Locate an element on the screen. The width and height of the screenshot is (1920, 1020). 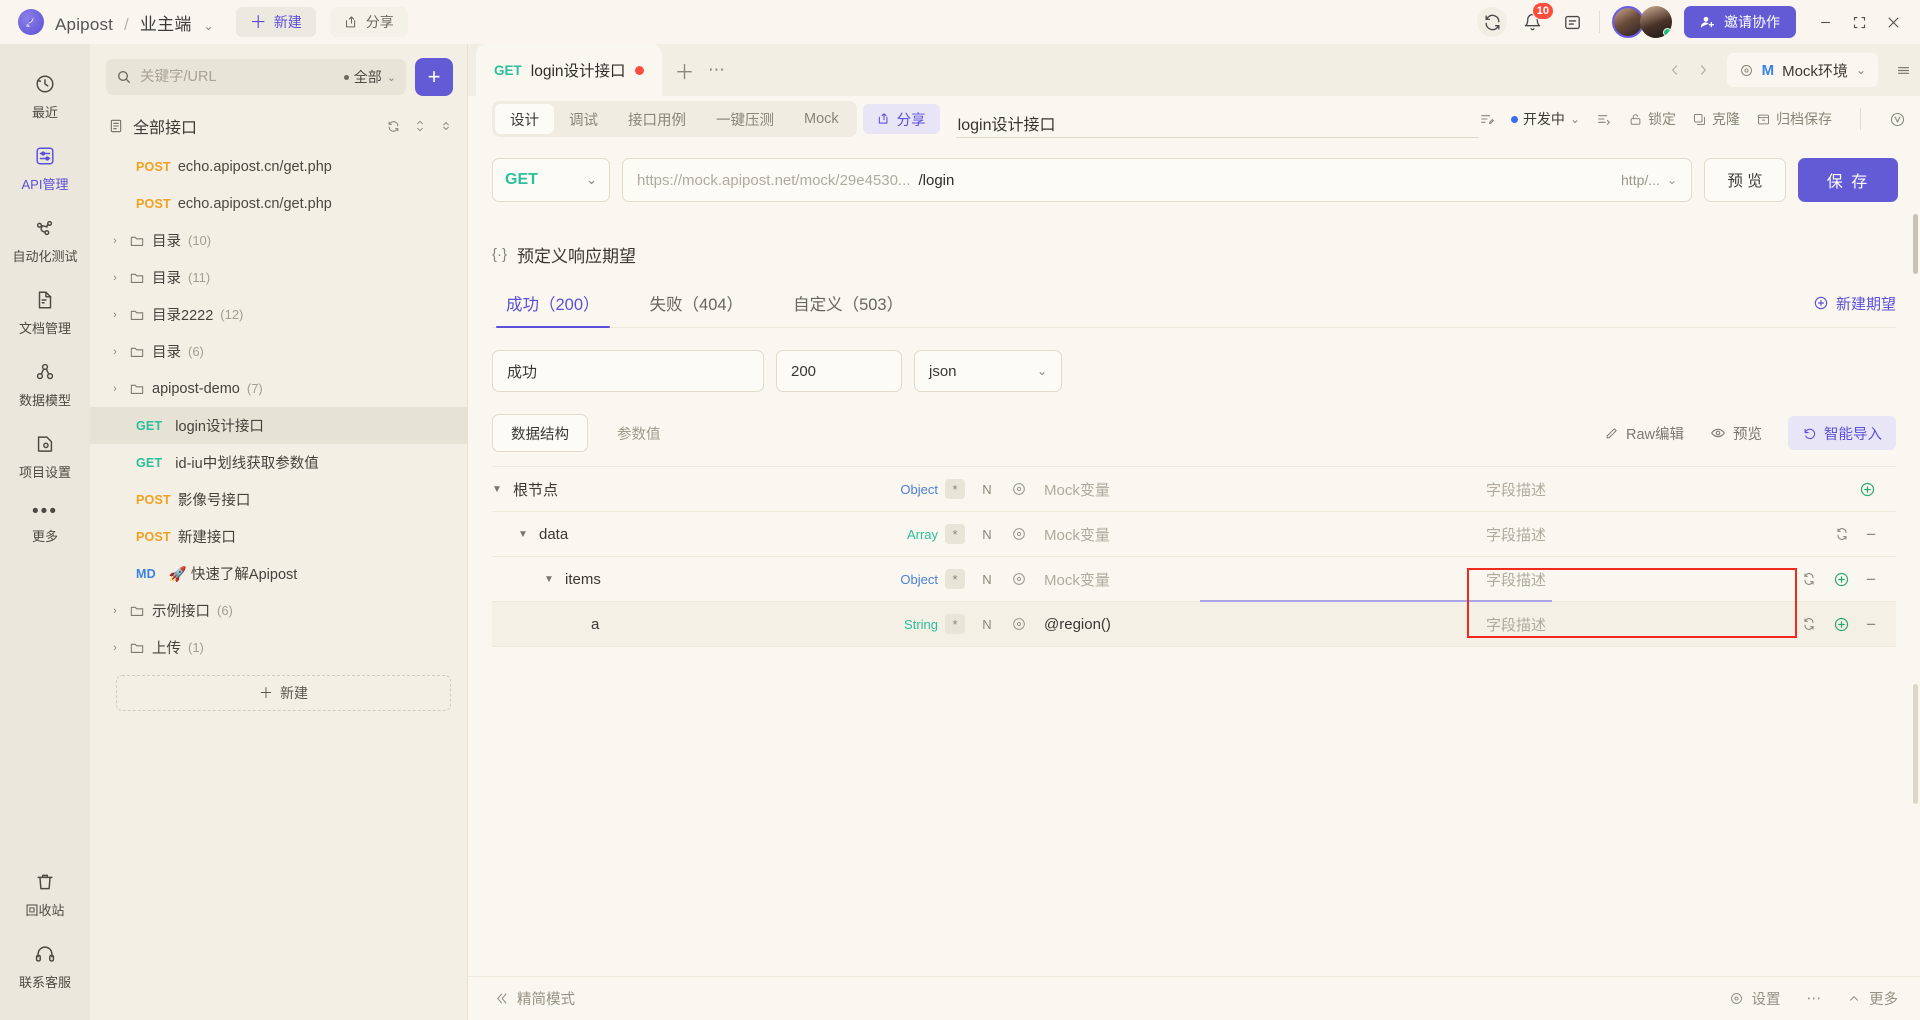
http-method-select: GET ⌄ is located at coordinates (551, 180).